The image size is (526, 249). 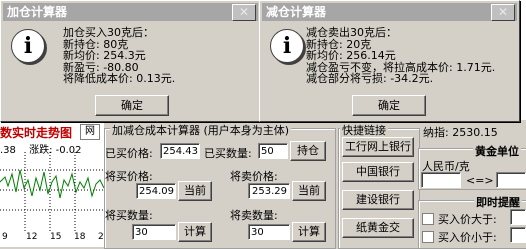 What do you see at coordinates (378, 228) in the screenshot?
I see `paper-gold-button: 纸黄金交` at bounding box center [378, 228].